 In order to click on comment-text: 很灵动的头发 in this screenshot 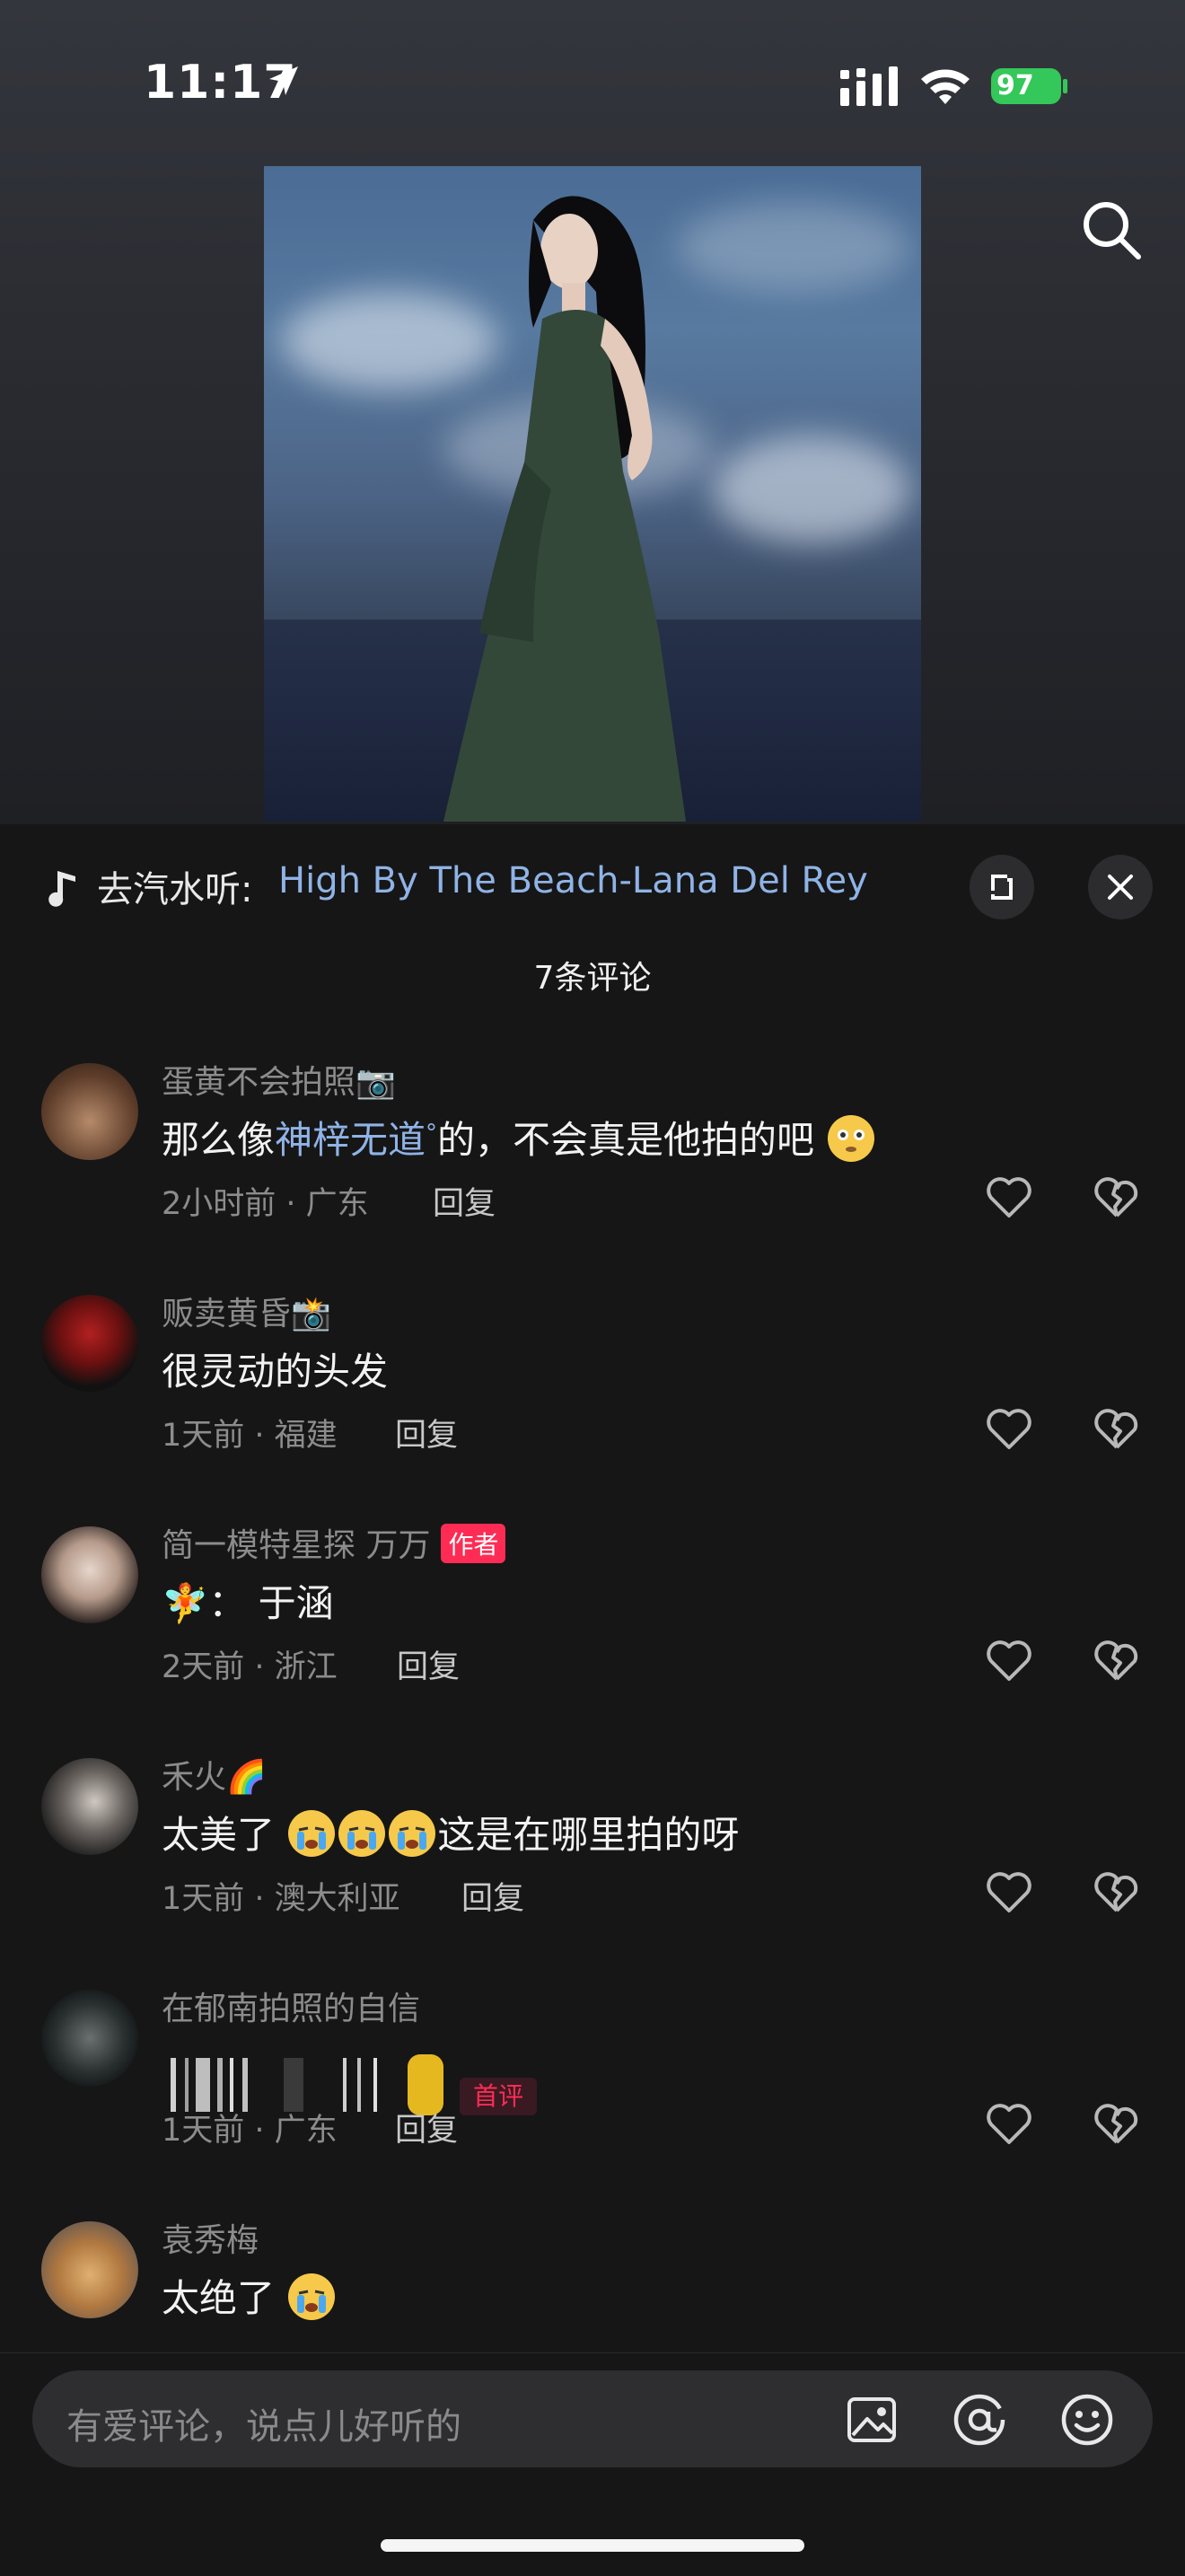, I will do `click(275, 1372)`.